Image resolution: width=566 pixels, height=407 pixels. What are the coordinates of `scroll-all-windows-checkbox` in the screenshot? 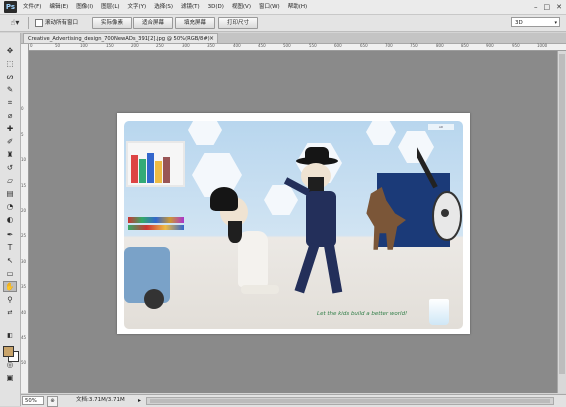 It's located at (39, 23).